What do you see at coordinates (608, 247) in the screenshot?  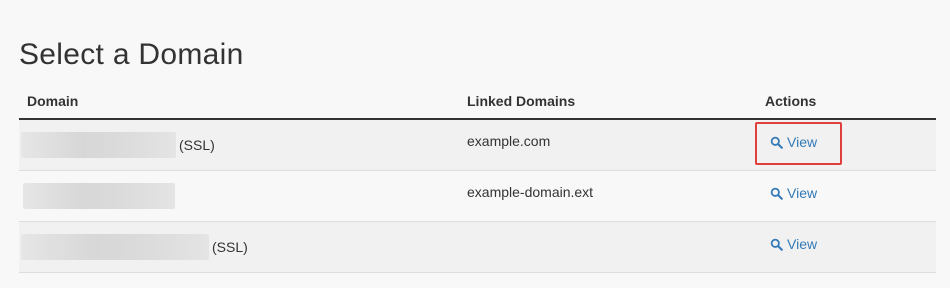 I see `linked-domain-cell` at bounding box center [608, 247].